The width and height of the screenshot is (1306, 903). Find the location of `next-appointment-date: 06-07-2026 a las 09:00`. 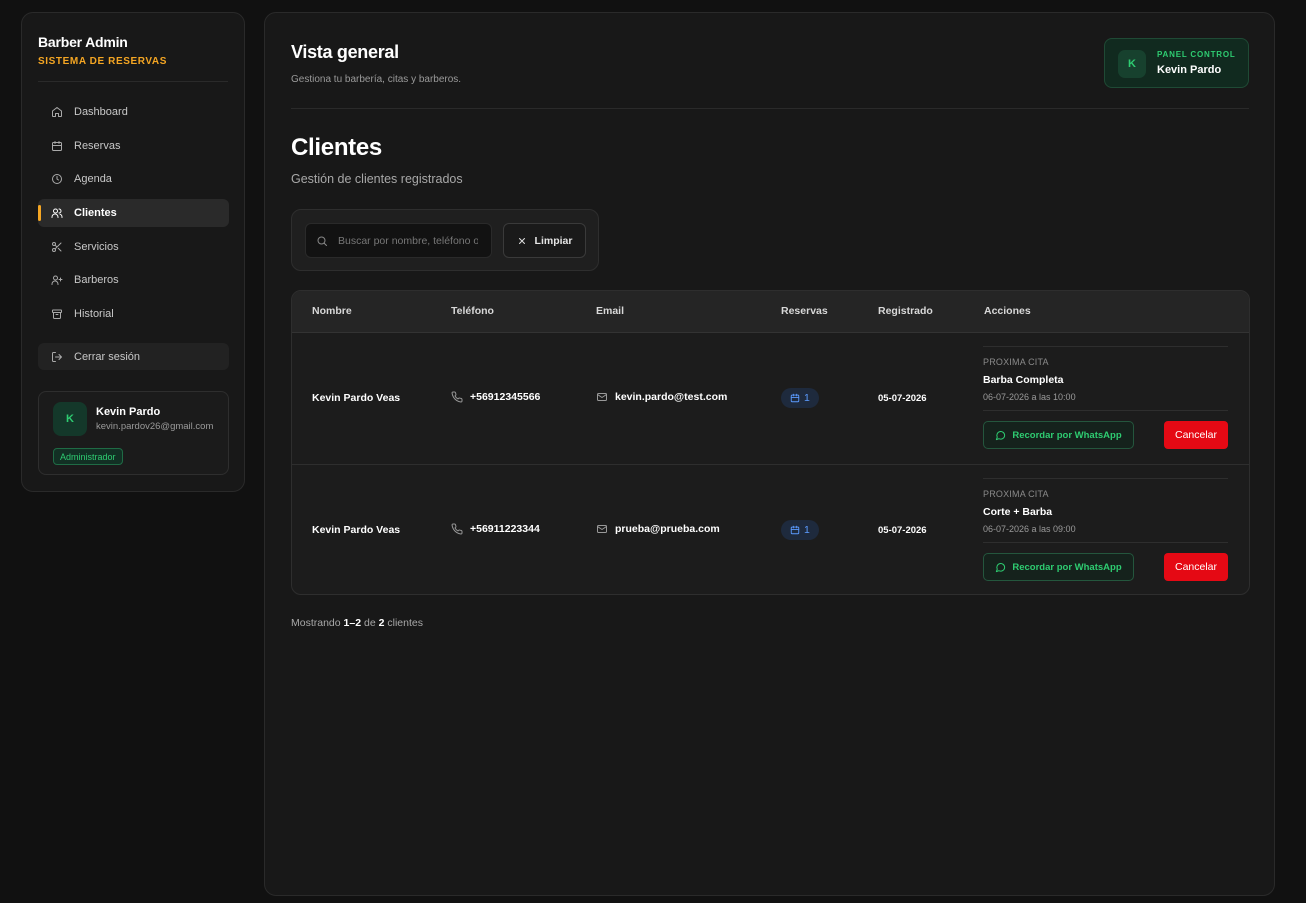

next-appointment-date: 06-07-2026 a las 09:00 is located at coordinates (1029, 529).